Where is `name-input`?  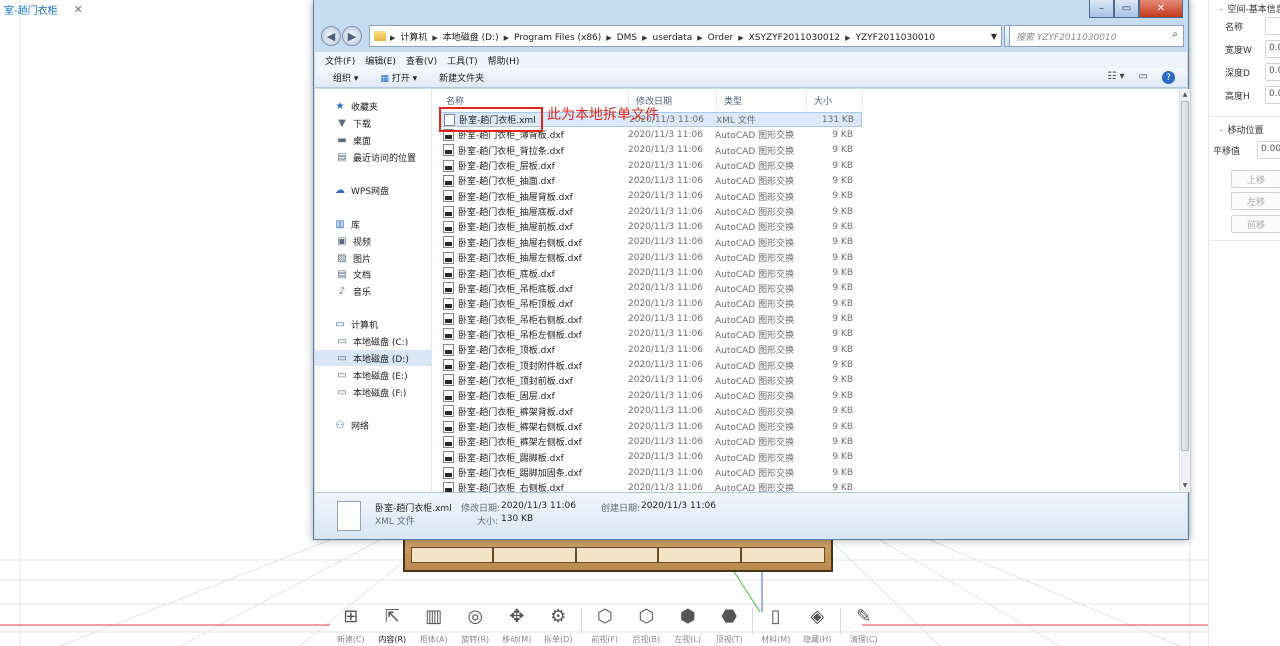 name-input is located at coordinates (1272, 26).